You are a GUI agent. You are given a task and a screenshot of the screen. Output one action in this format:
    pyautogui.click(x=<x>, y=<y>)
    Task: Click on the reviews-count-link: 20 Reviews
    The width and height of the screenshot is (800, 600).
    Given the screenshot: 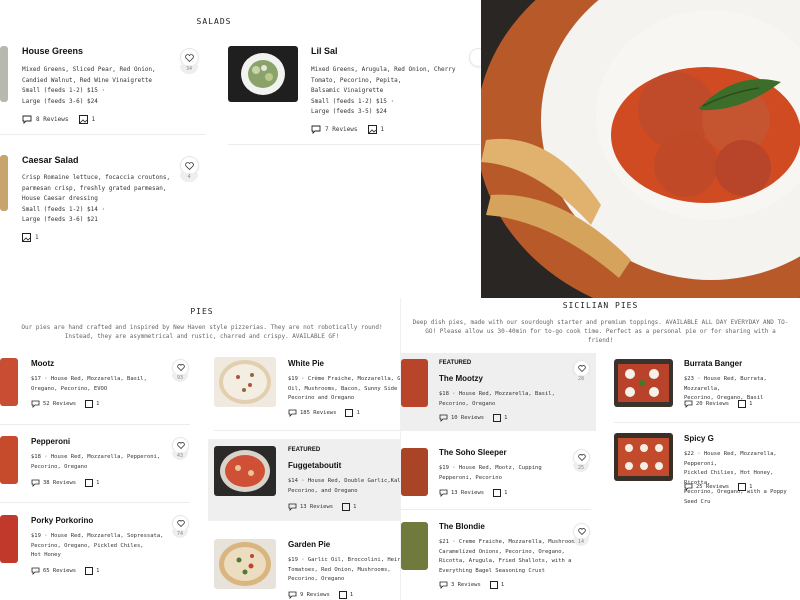 What is the action you would take?
    pyautogui.click(x=712, y=404)
    